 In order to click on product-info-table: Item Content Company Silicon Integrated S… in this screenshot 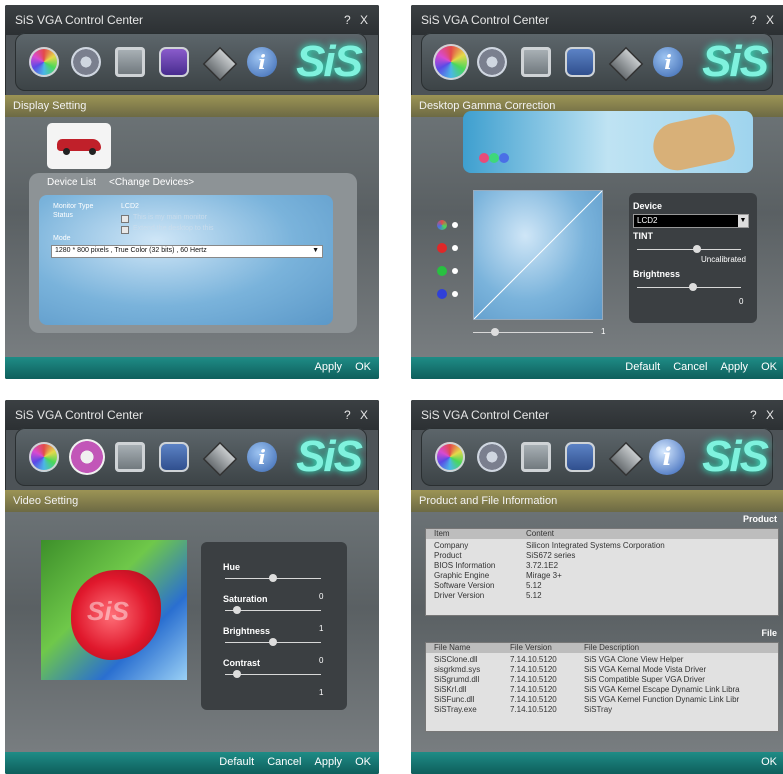, I will do `click(602, 572)`.